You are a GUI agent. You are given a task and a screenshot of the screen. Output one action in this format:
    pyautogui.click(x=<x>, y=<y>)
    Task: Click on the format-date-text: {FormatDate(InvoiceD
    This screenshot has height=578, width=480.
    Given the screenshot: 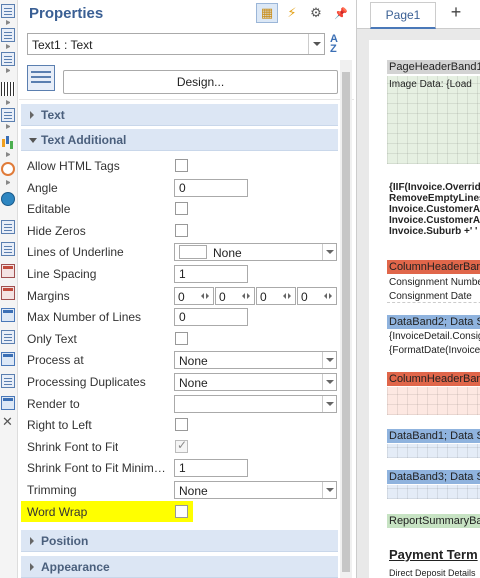 What is the action you would take?
    pyautogui.click(x=434, y=350)
    